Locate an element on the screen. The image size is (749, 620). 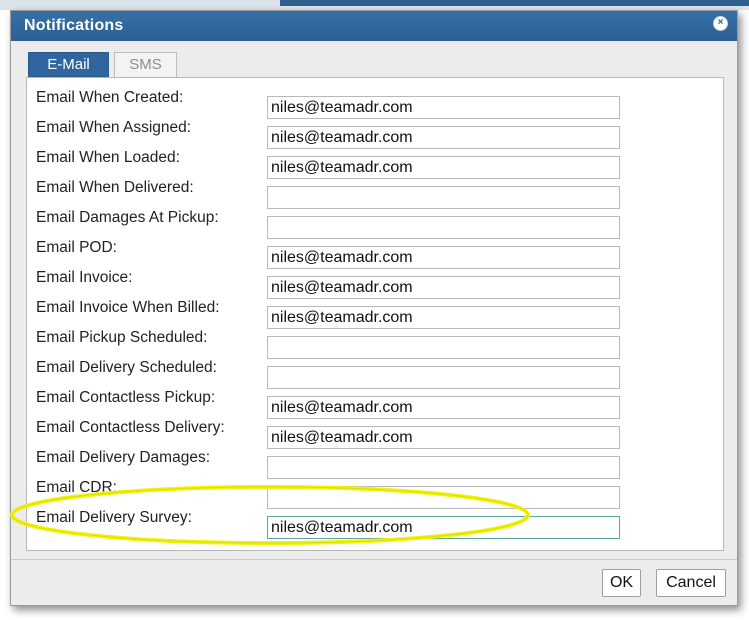
email-contactless-pickup-field is located at coordinates (443, 407).